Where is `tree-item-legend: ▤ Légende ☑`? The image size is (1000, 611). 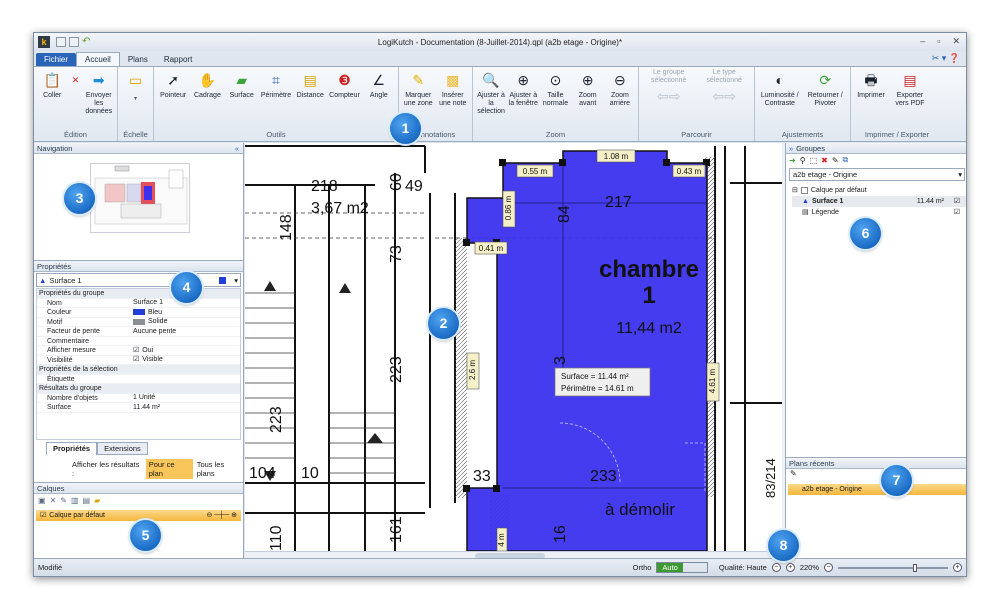
tree-item-legend: ▤ Légende ☑ is located at coordinates (879, 212).